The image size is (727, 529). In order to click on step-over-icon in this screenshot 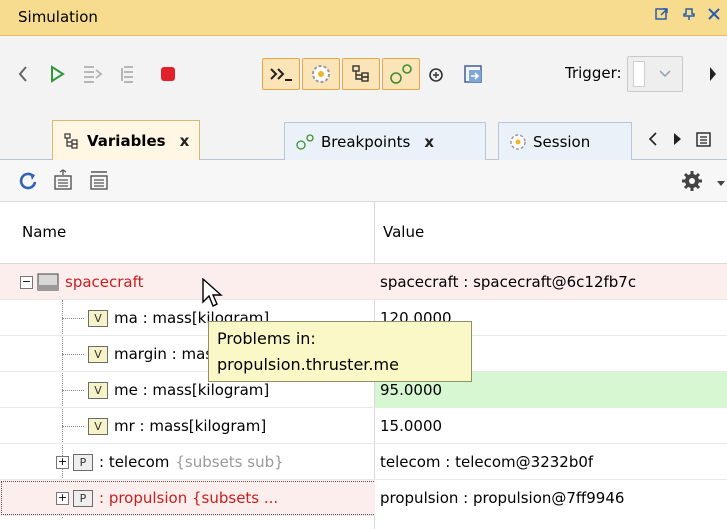, I will do `click(130, 74)`.